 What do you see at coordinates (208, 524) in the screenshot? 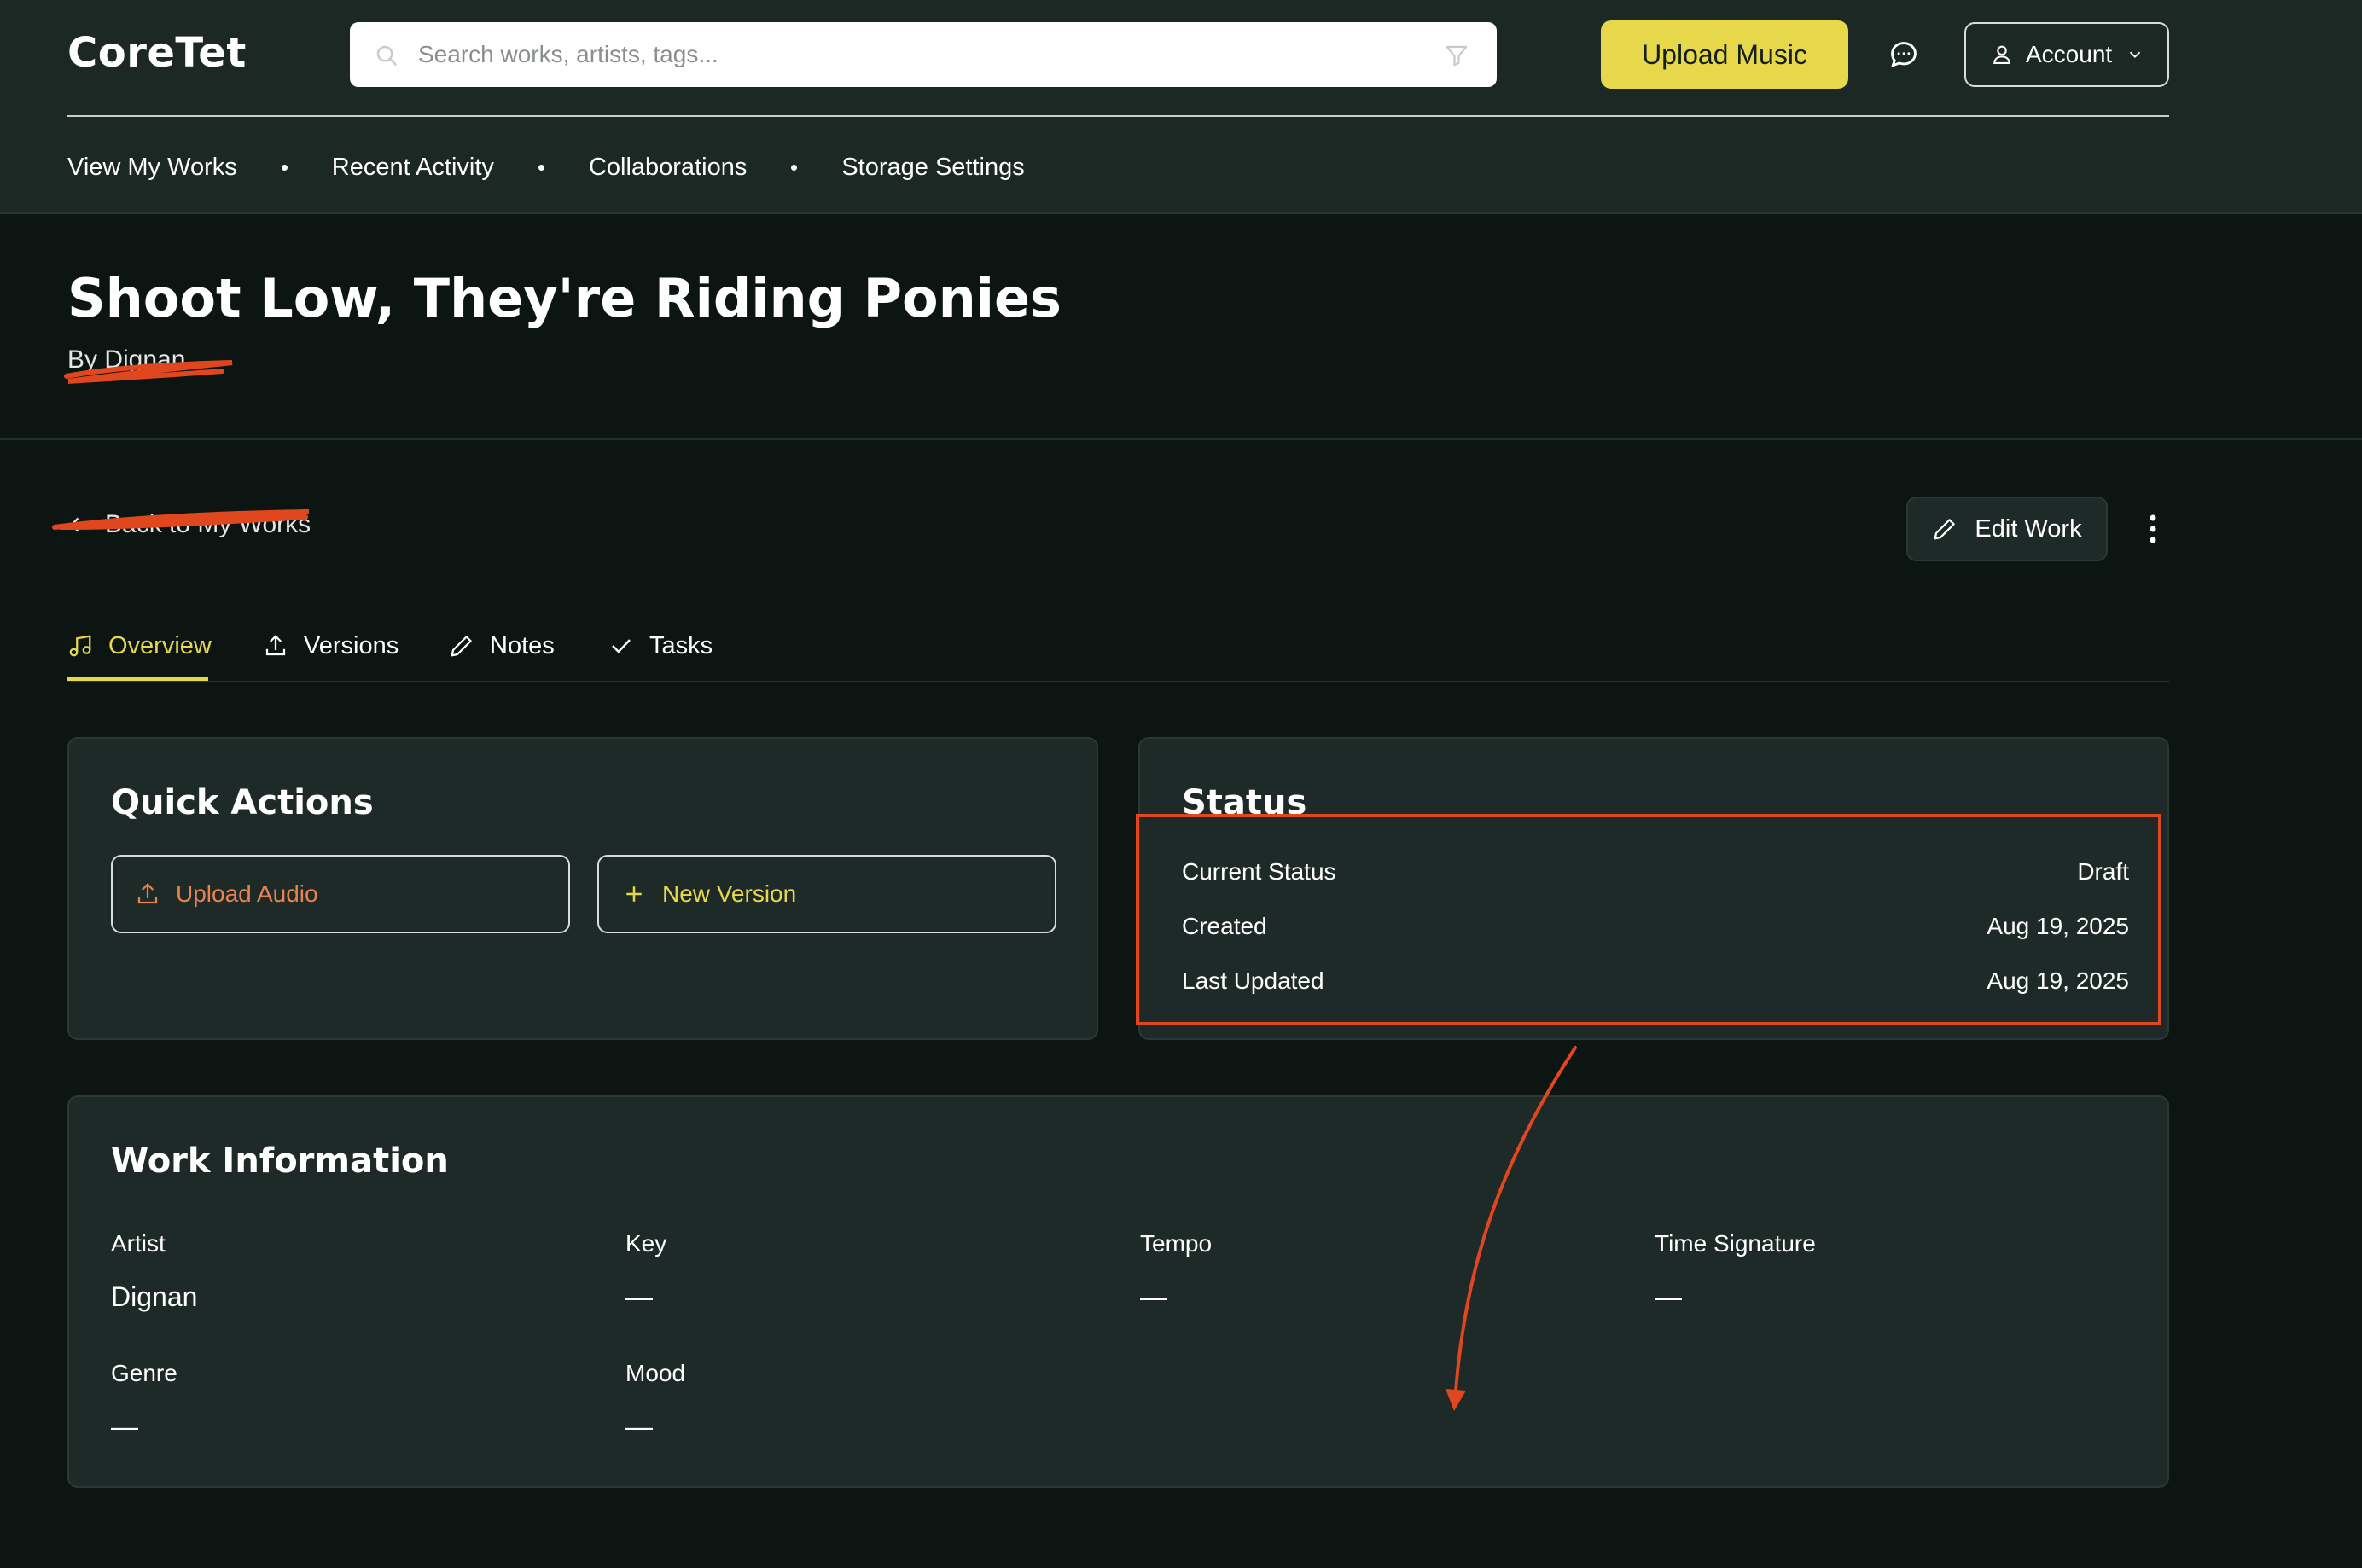
I see `back-link-label: Back to My Works` at bounding box center [208, 524].